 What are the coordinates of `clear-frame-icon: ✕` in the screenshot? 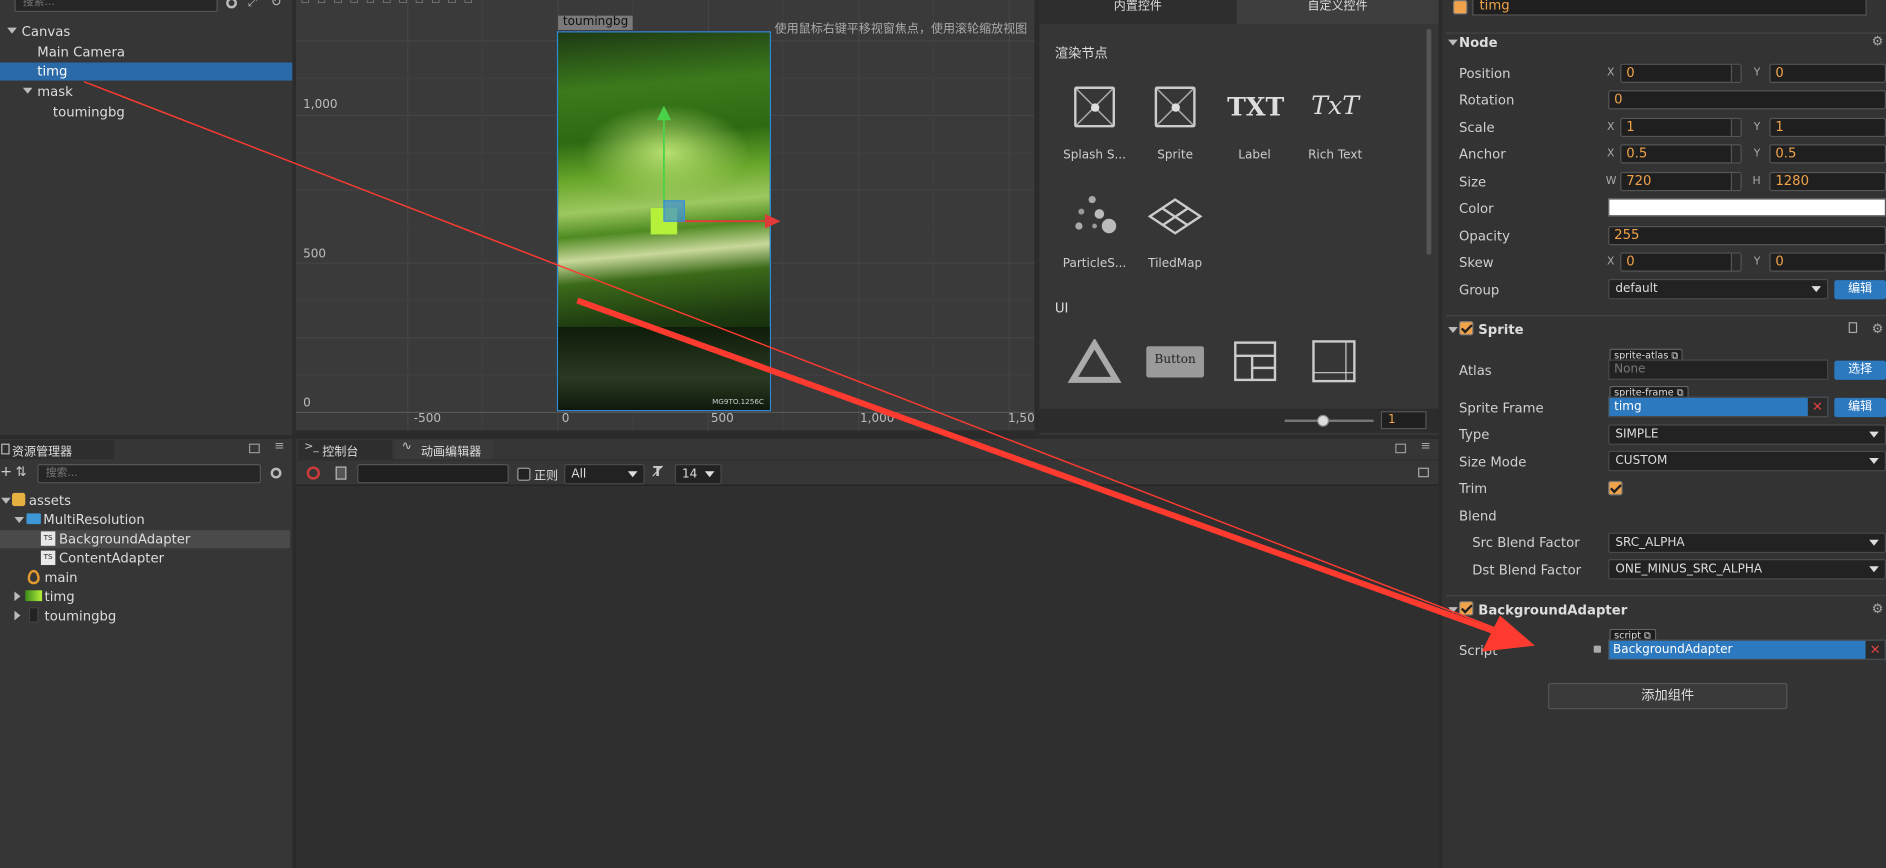 It's located at (1817, 406).